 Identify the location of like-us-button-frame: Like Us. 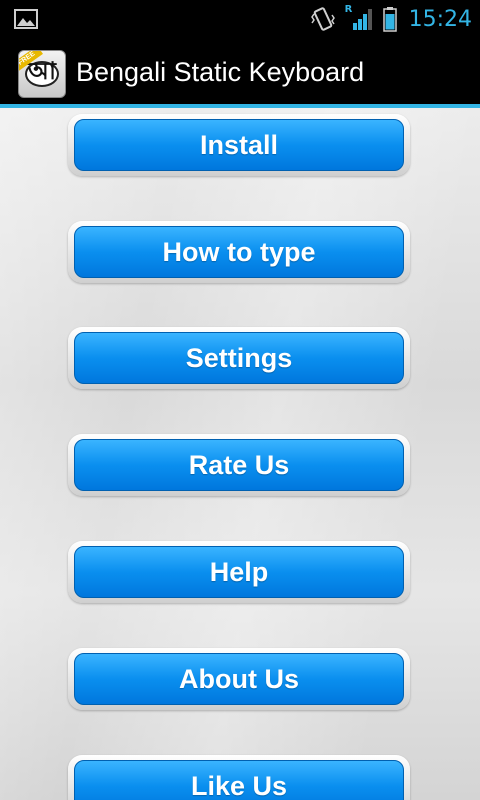
(239, 777).